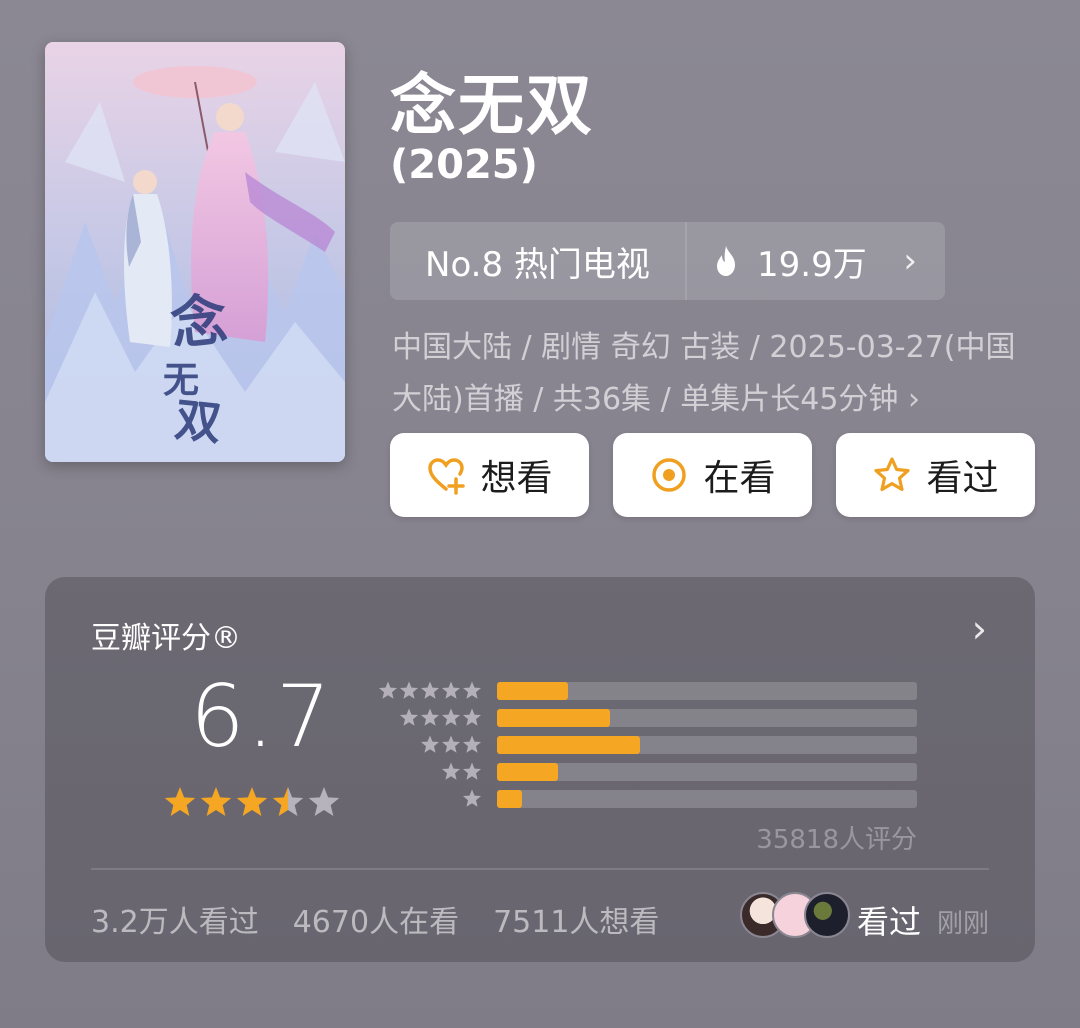 The image size is (1080, 1028). What do you see at coordinates (889, 922) in the screenshot?
I see `friends-watched-status: 看过` at bounding box center [889, 922].